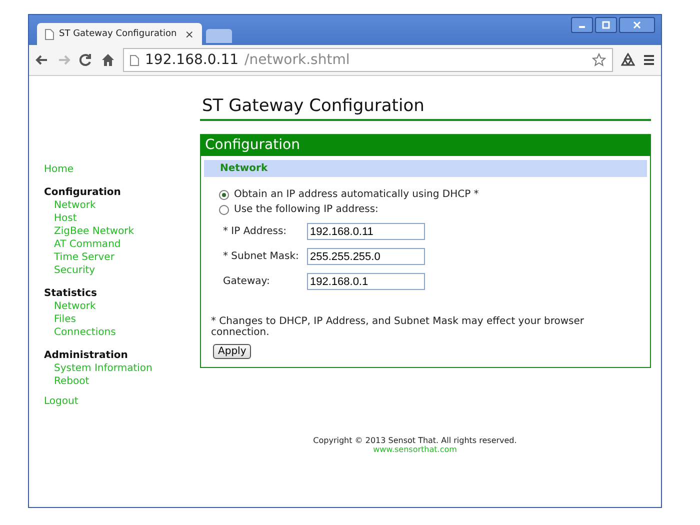 Image resolution: width=700 pixels, height=525 pixels. I want to click on panel-title: Configuration, so click(425, 145).